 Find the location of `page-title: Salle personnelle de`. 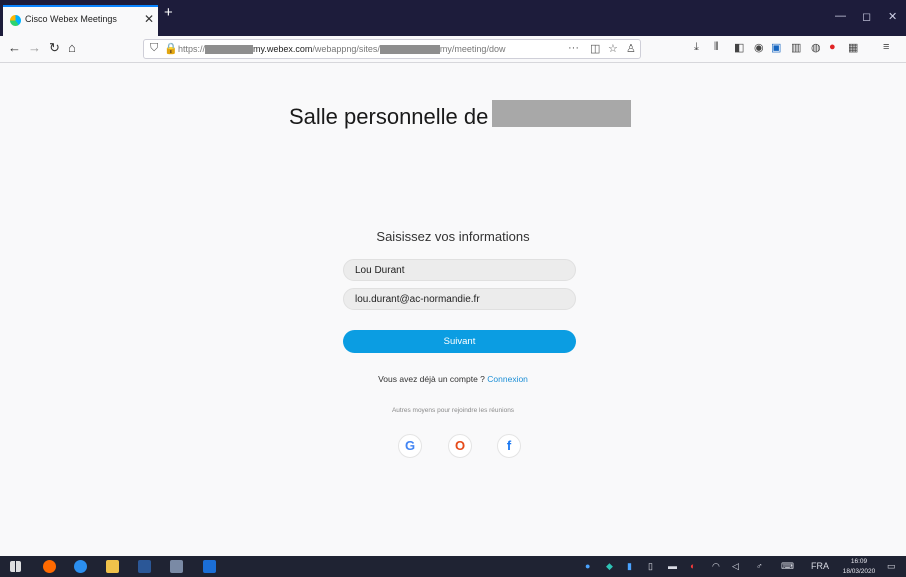

page-title: Salle personnelle de is located at coordinates (389, 116).